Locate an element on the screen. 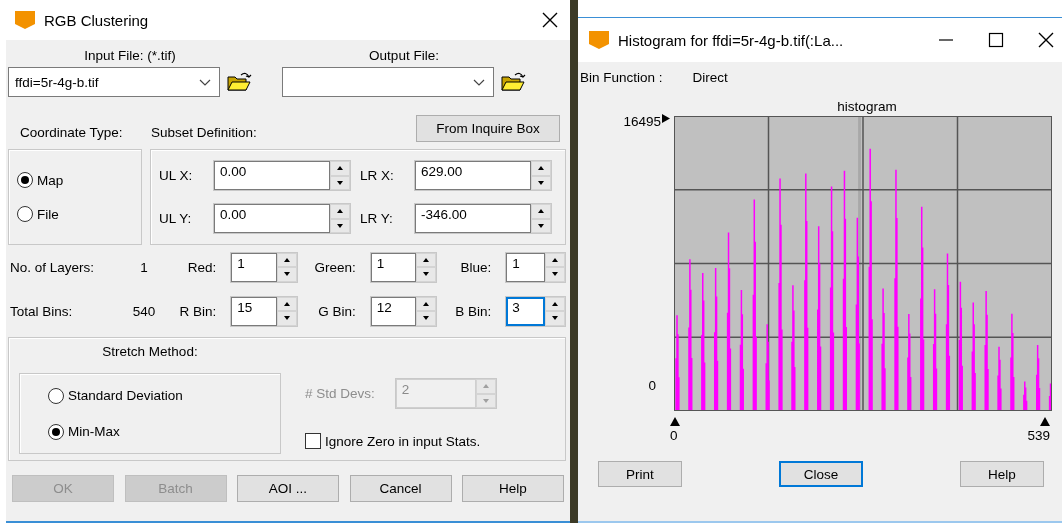  field-label: Green: is located at coordinates (335, 267).